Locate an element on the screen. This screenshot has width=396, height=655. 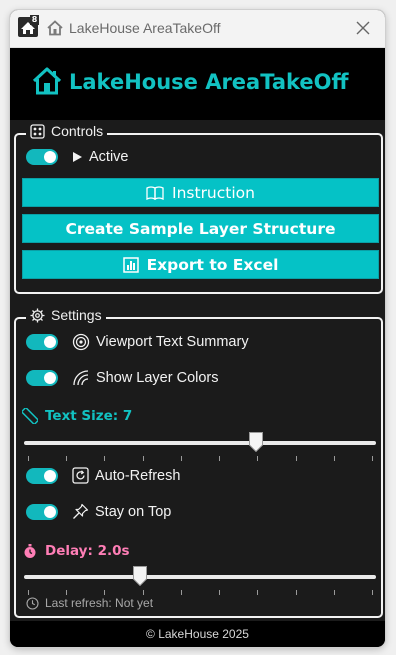
controls-legend-label: Controls is located at coordinates (77, 131).